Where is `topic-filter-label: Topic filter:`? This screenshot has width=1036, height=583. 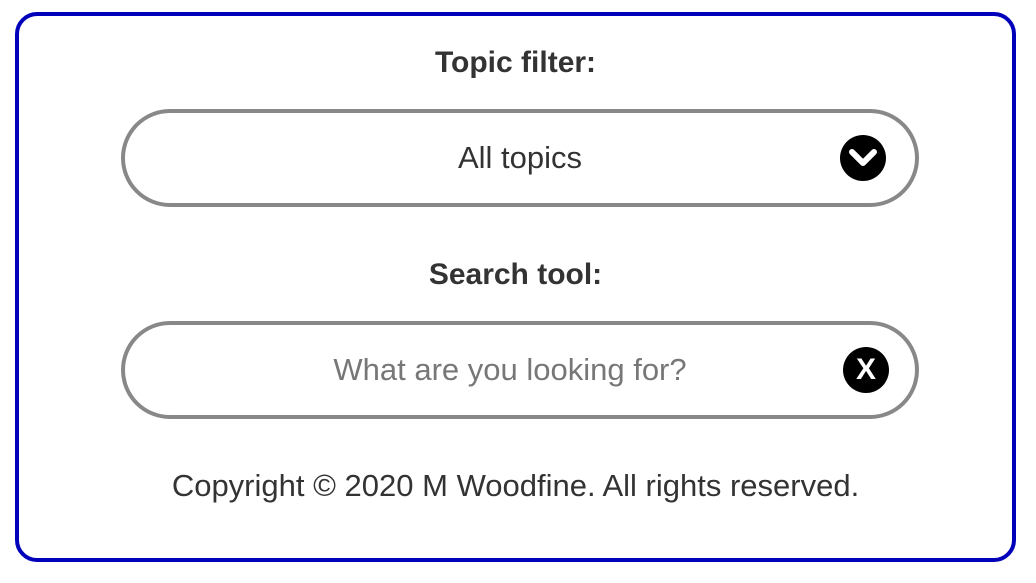
topic-filter-label: Topic filter: is located at coordinates (515, 62).